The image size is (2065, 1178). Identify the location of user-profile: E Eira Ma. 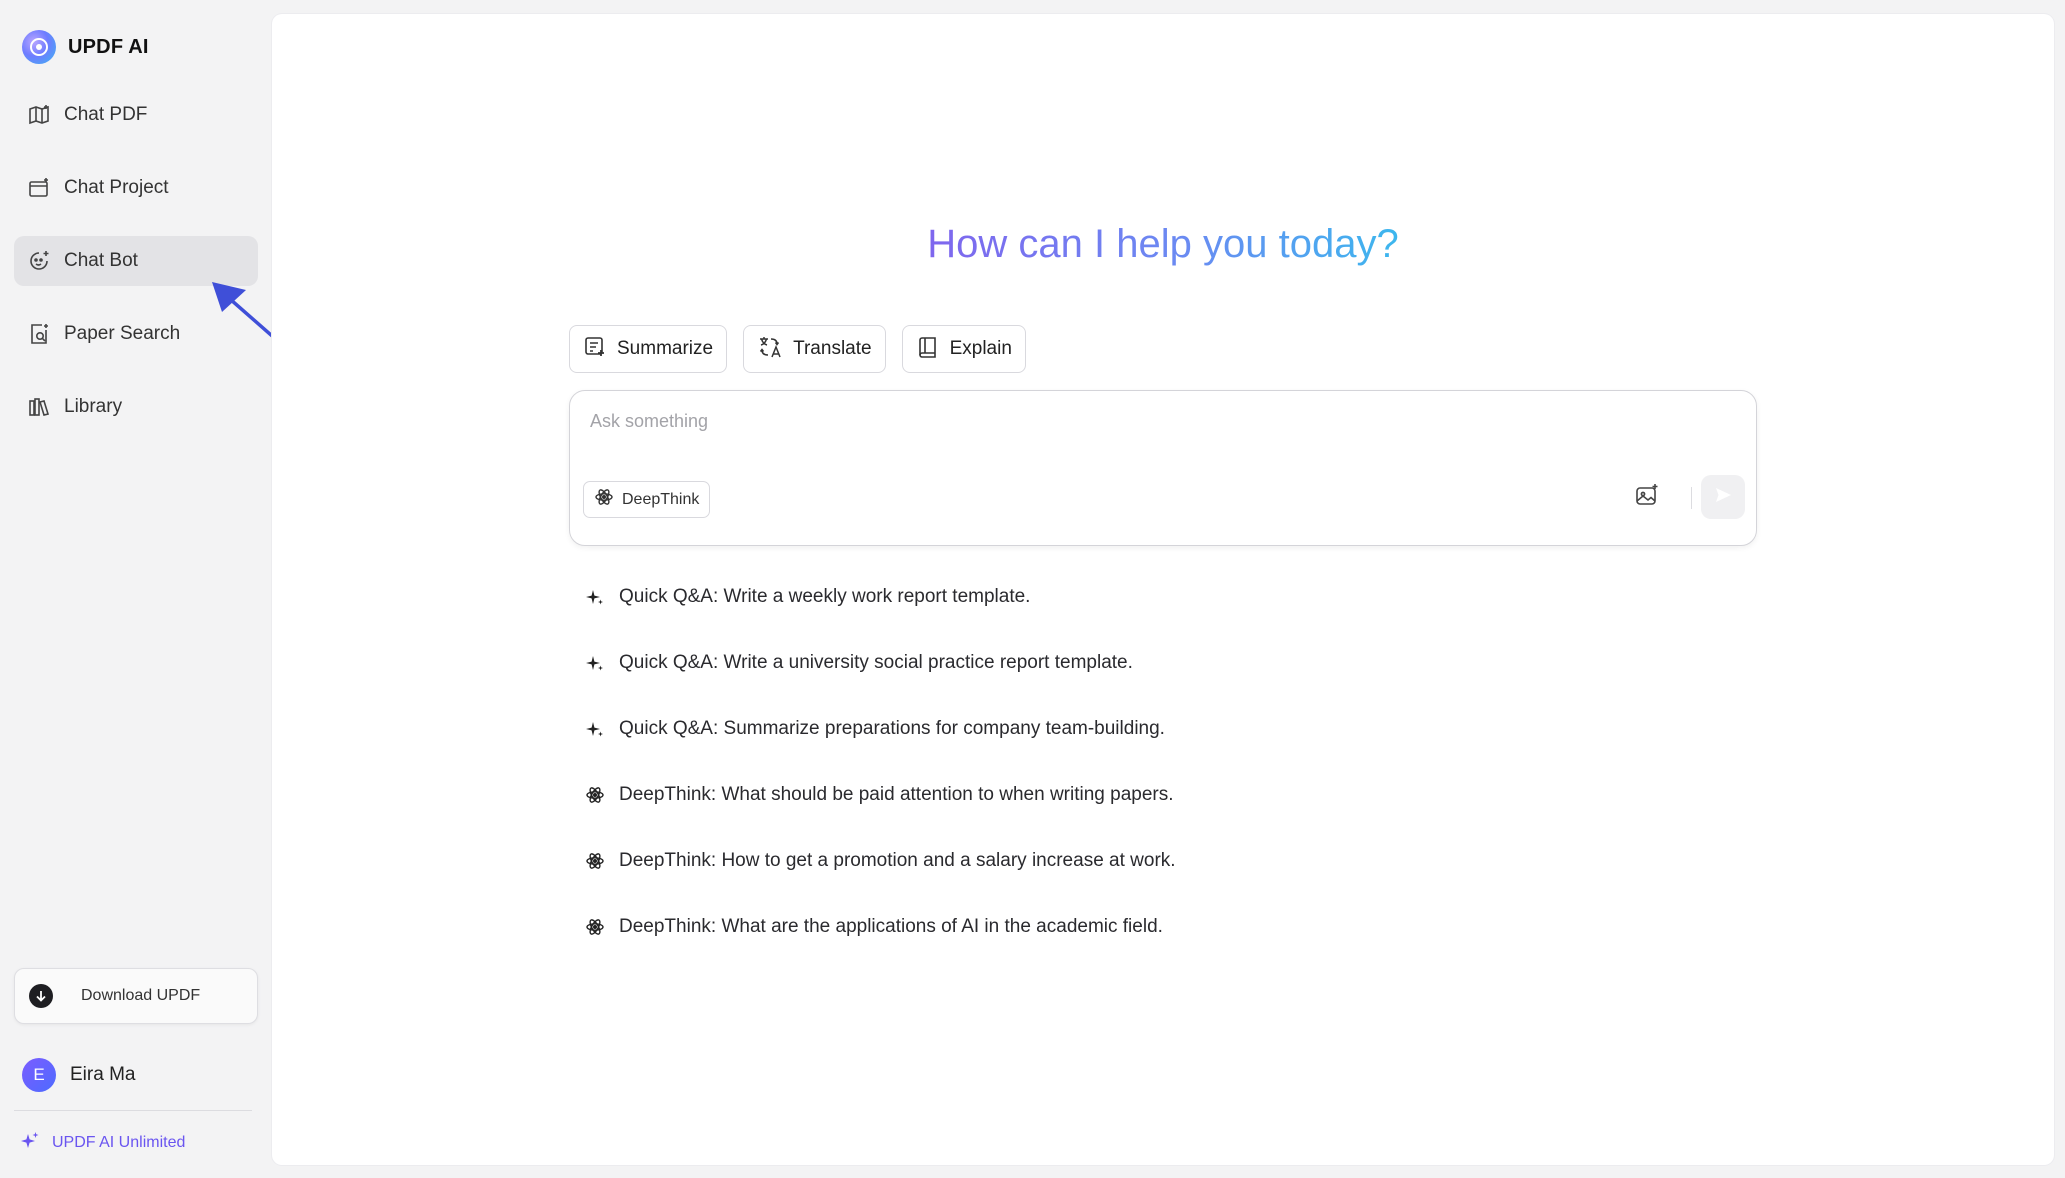
(78, 1075).